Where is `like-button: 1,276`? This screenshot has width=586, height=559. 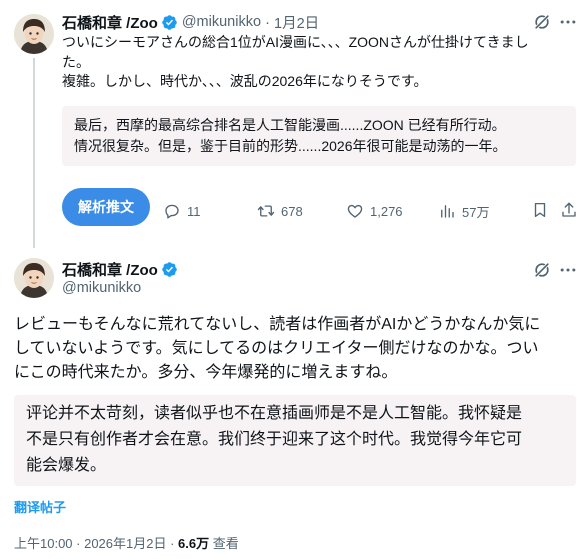 like-button: 1,276 is located at coordinates (374, 211).